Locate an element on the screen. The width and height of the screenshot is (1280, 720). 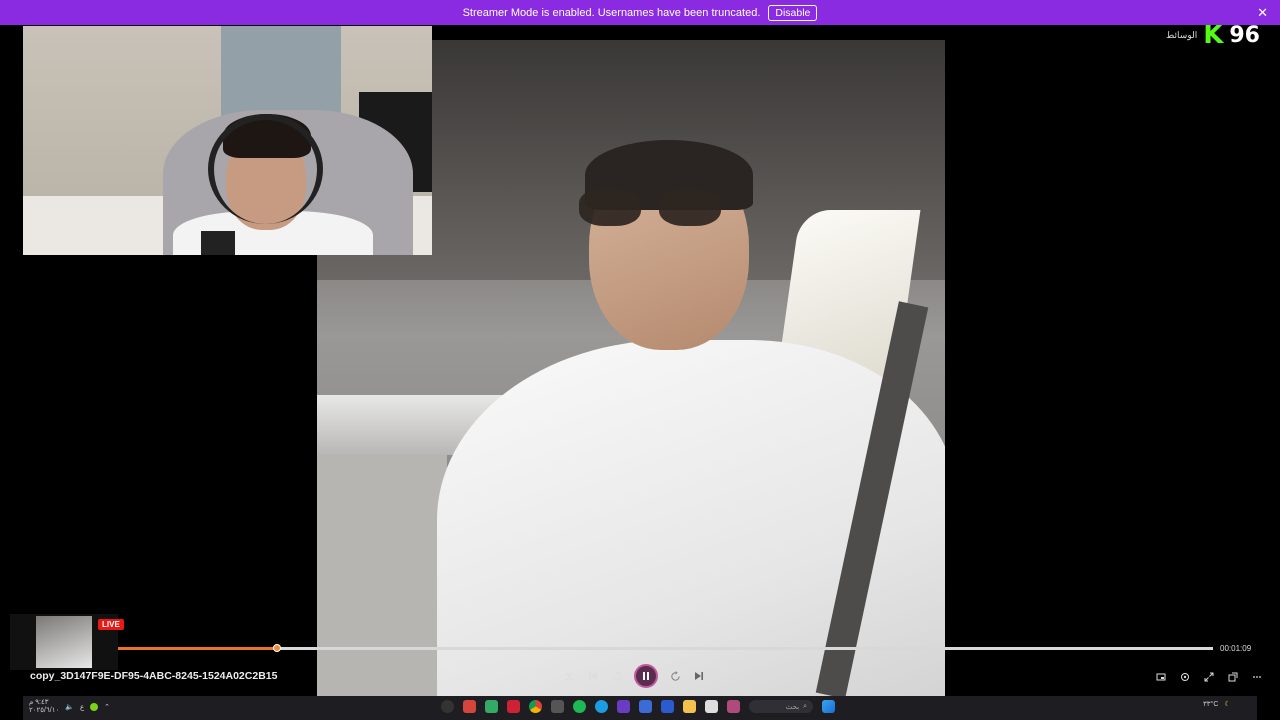
file-explorer-icon is located at coordinates (689, 706).